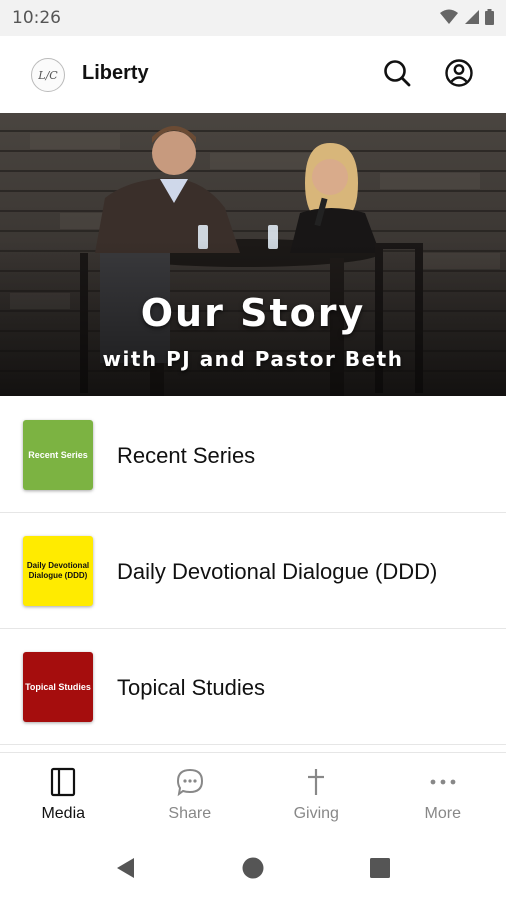  Describe the element at coordinates (36, 18) in the screenshot. I see `status-time: 10:26` at that location.